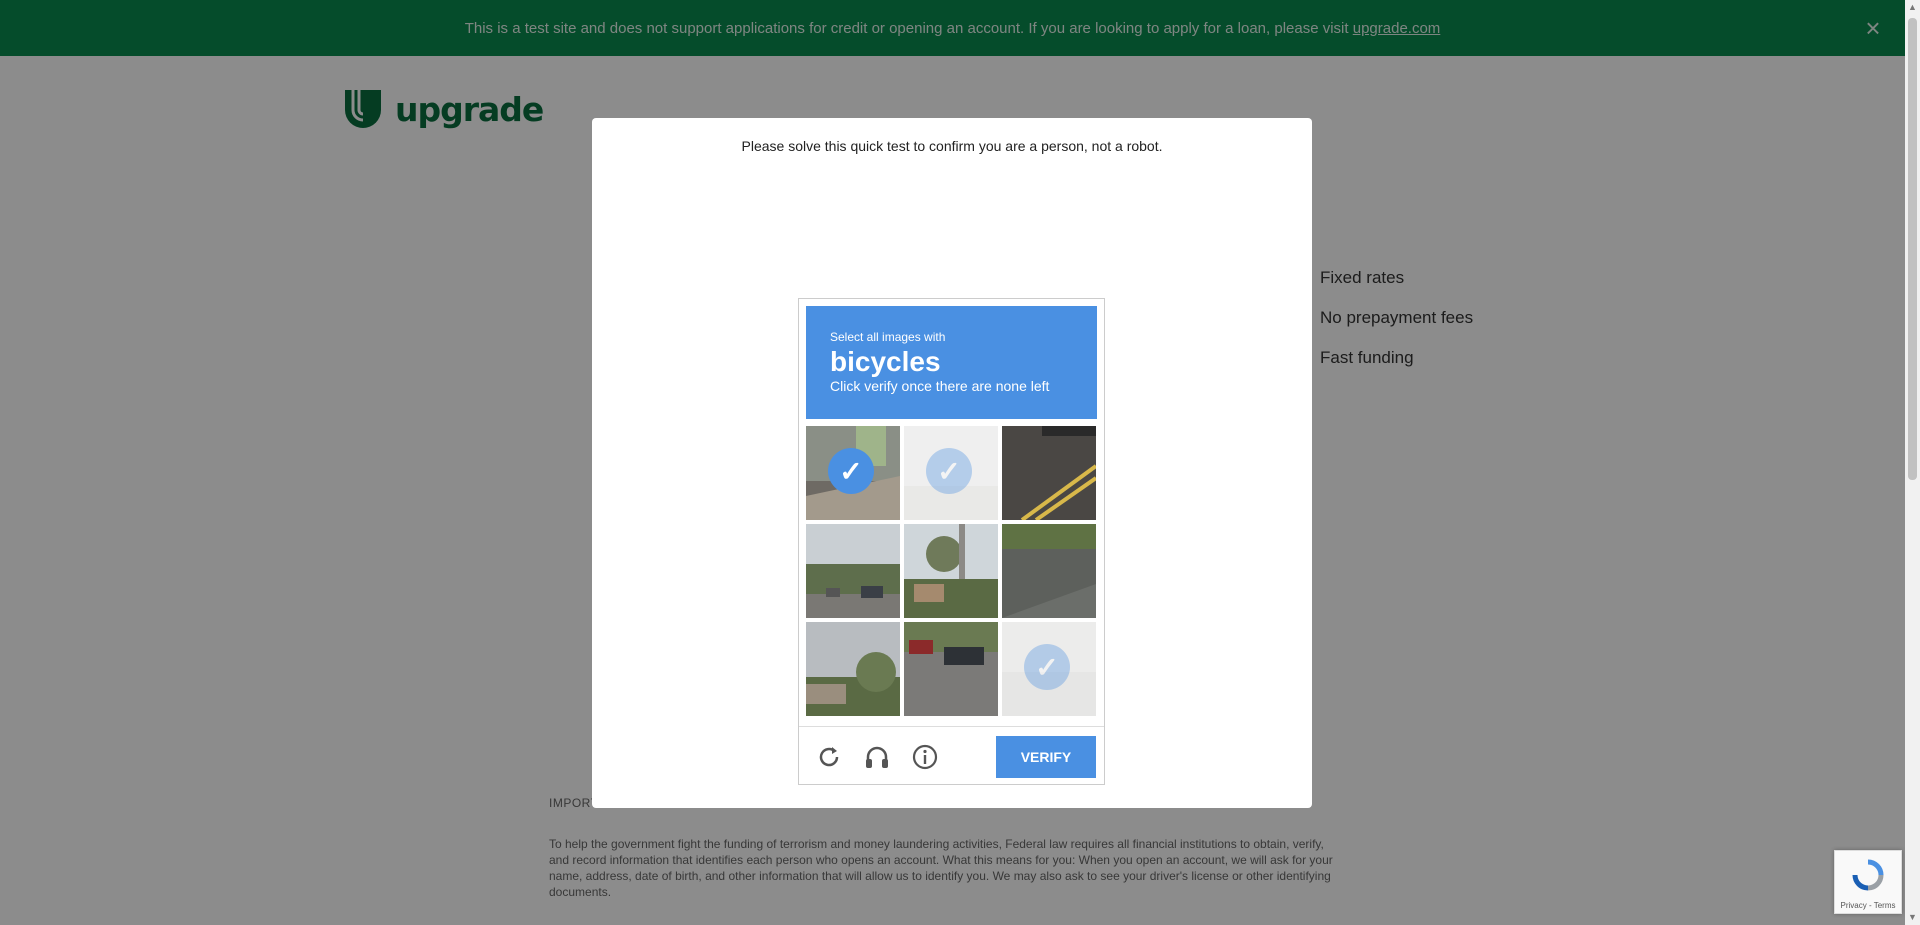 This screenshot has width=1920, height=925. What do you see at coordinates (829, 757) in the screenshot?
I see `refresh-icon` at bounding box center [829, 757].